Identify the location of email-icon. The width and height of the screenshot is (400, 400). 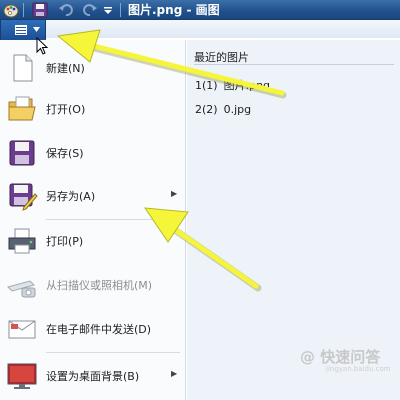
(22, 329).